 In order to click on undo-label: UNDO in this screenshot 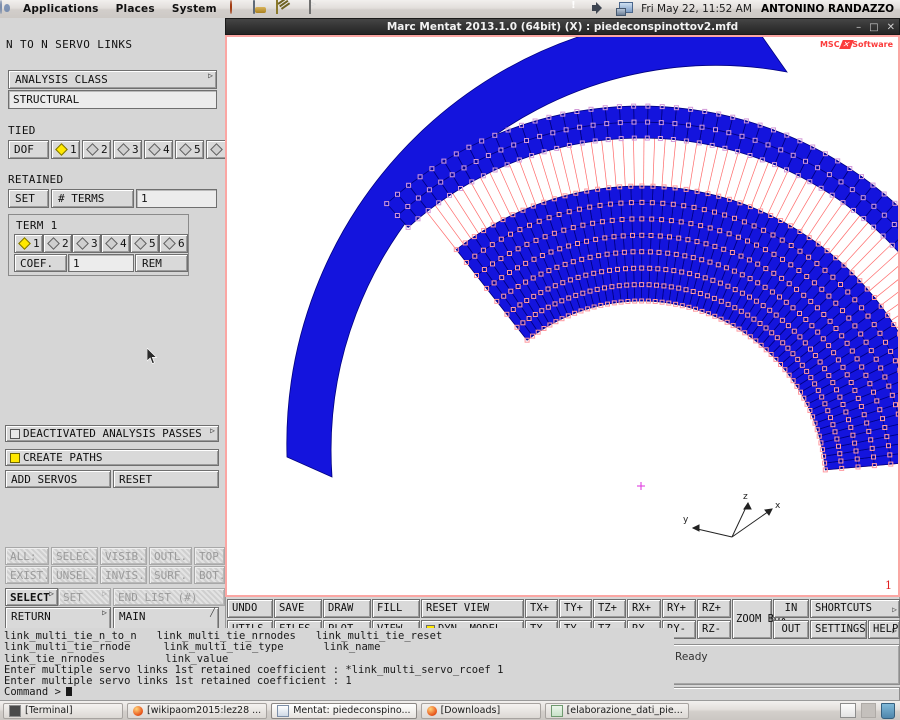, I will do `click(245, 608)`.